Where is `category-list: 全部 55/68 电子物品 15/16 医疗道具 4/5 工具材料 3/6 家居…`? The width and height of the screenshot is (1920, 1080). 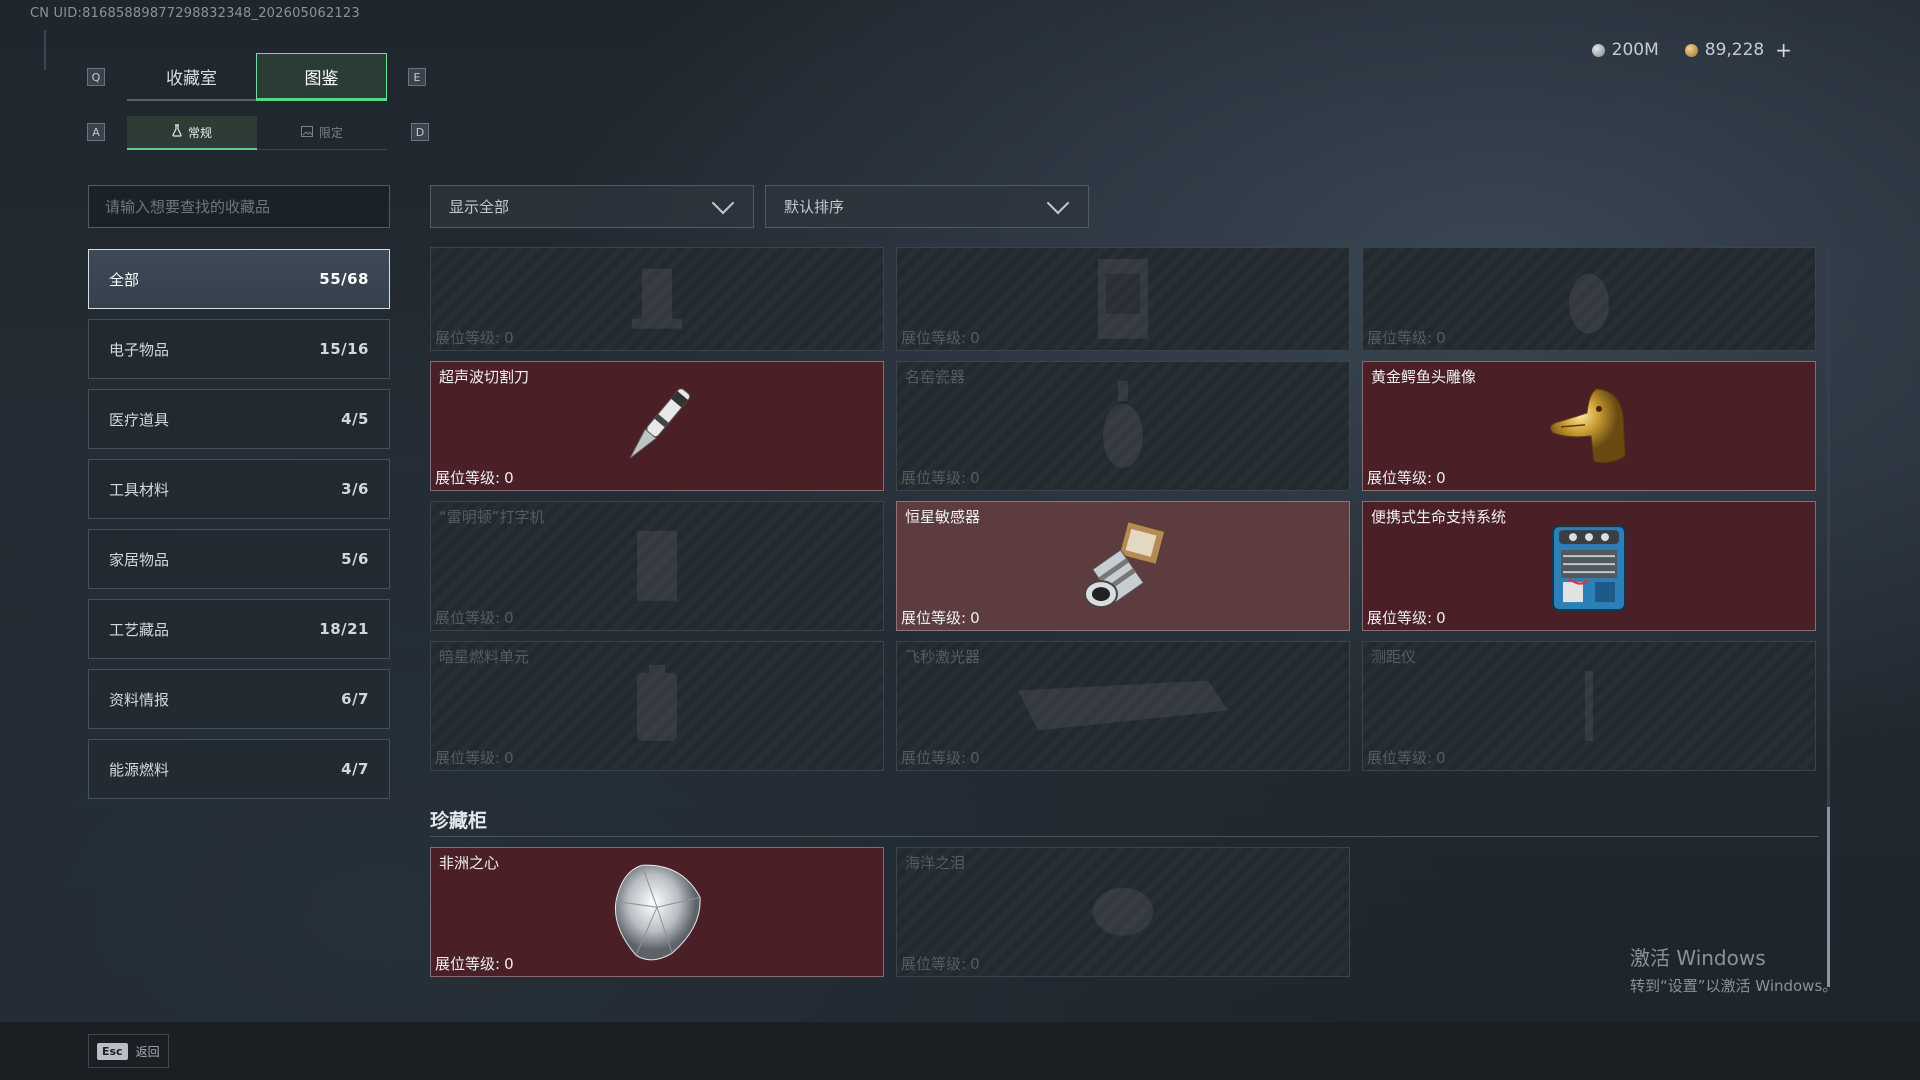 category-list: 全部 55/68 电子物品 15/16 医疗道具 4/5 工具材料 3/6 家居… is located at coordinates (239, 529).